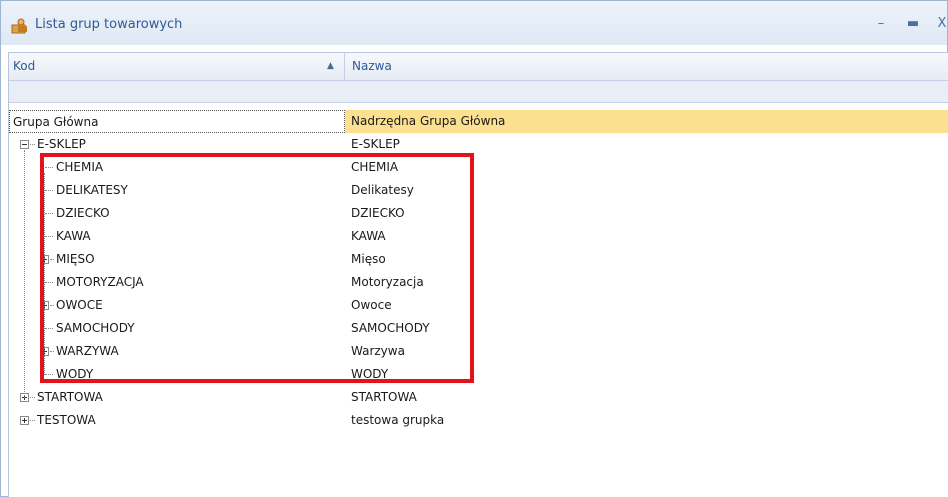  Describe the element at coordinates (378, 213) in the screenshot. I see `row-nazwa: DZIECKO` at that location.